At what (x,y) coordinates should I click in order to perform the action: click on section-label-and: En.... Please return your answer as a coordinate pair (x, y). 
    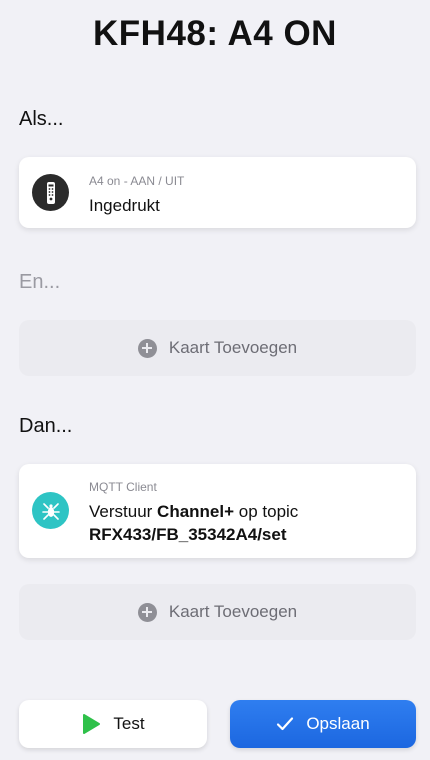
    Looking at the image, I should click on (40, 282).